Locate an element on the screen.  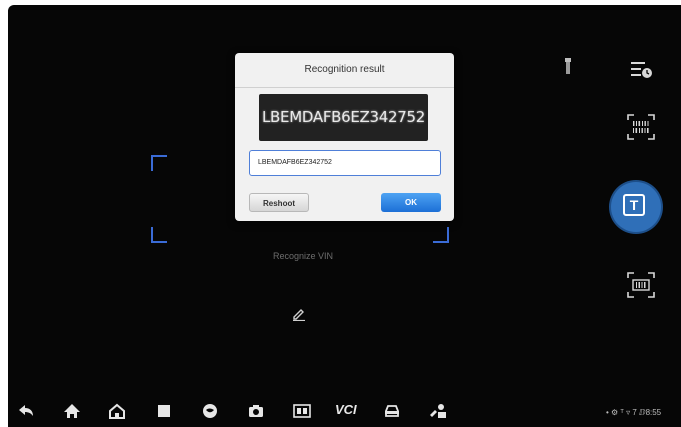
service-icon is located at coordinates (438, 411).